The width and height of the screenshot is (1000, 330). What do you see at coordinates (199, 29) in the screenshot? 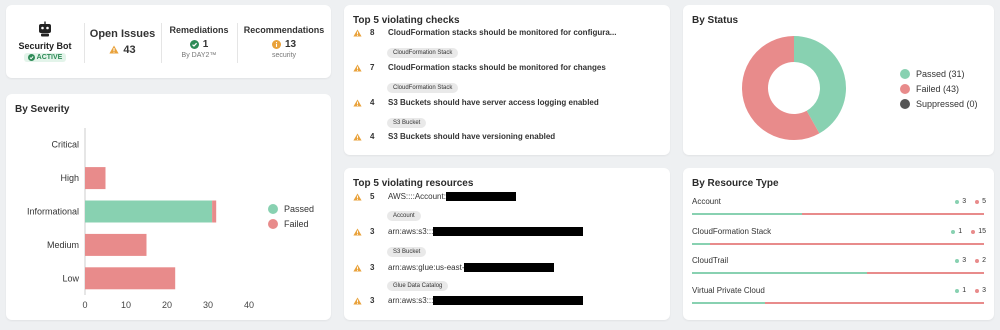
I see `remediations-title: Remediations` at bounding box center [199, 29].